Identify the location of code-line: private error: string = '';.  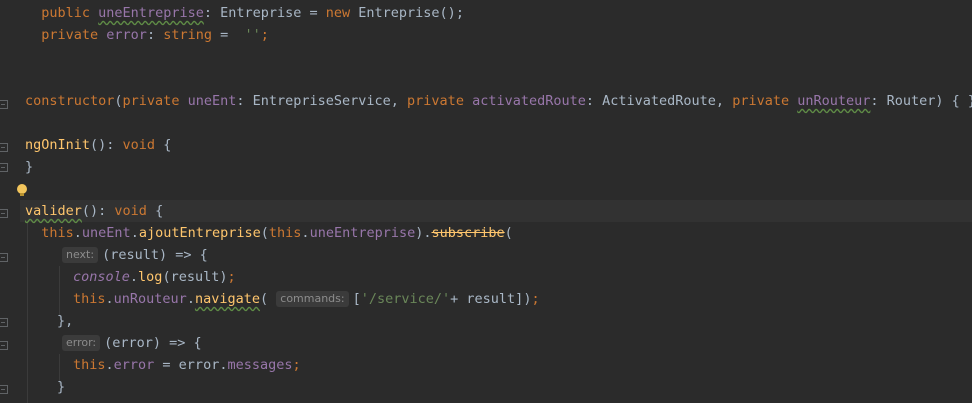
(155, 35).